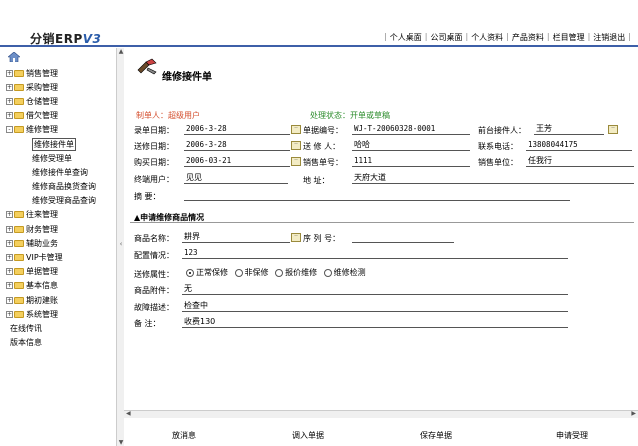 The width and height of the screenshot is (638, 446). Describe the element at coordinates (411, 145) in the screenshot. I see `sender-input: 哈哈` at that location.